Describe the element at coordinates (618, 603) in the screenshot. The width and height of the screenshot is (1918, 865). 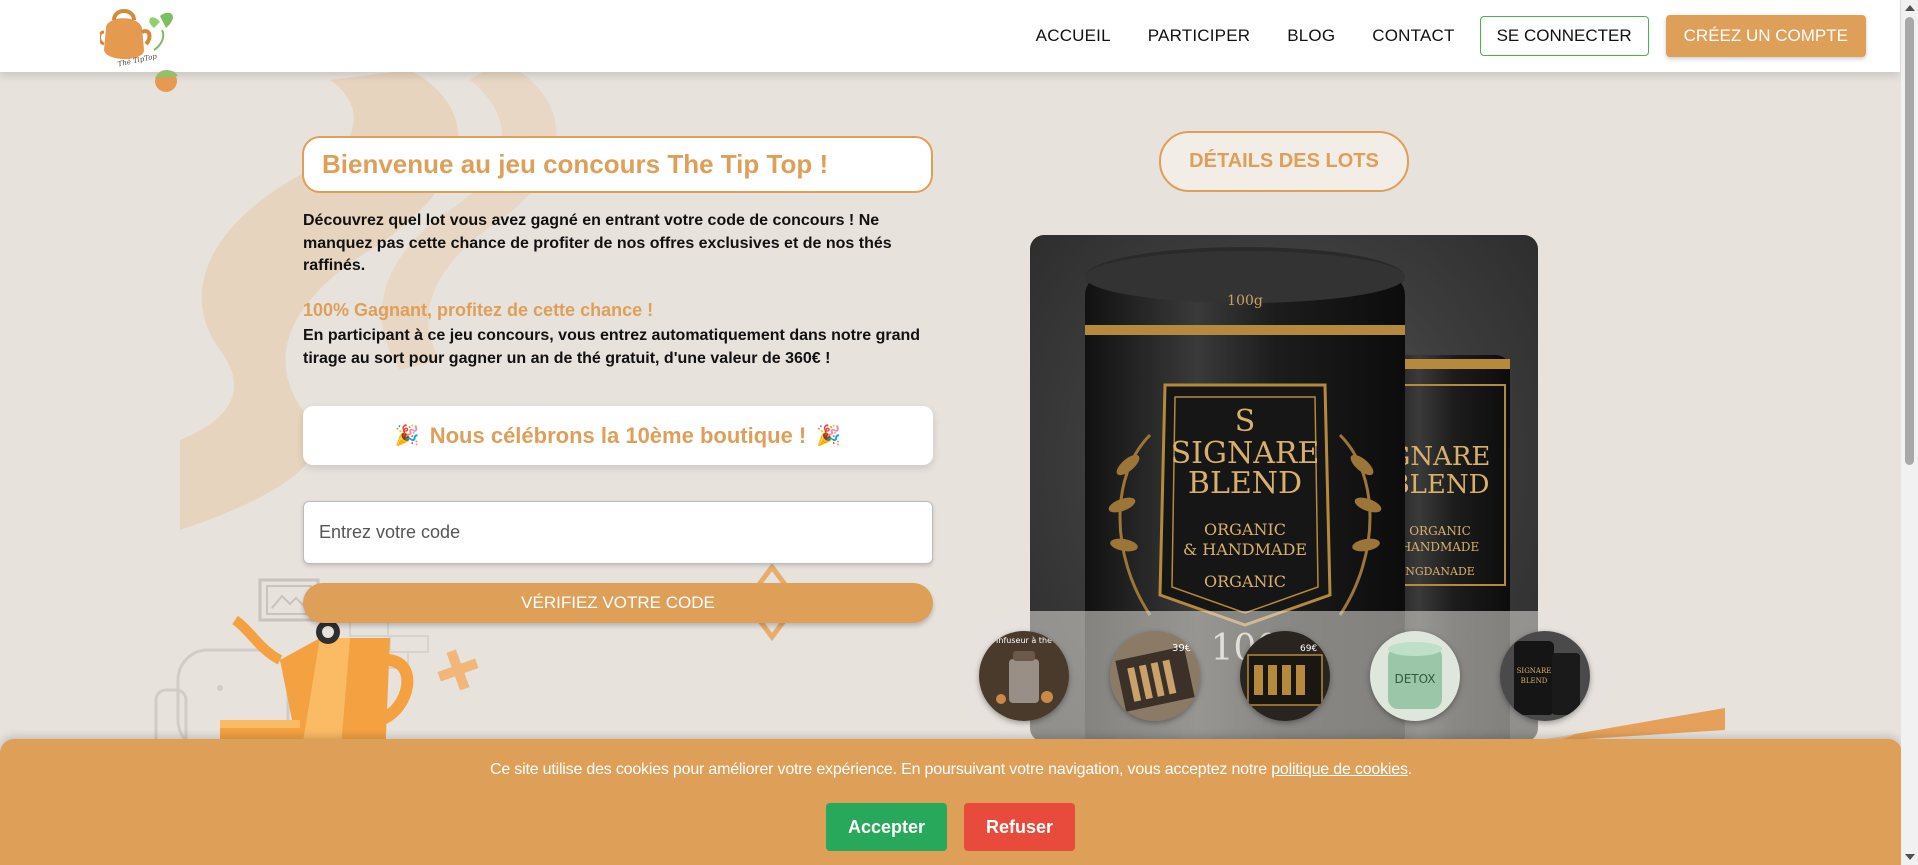
I see `verify-code-button: VÉRIFIEZ VOTRE CODE` at that location.